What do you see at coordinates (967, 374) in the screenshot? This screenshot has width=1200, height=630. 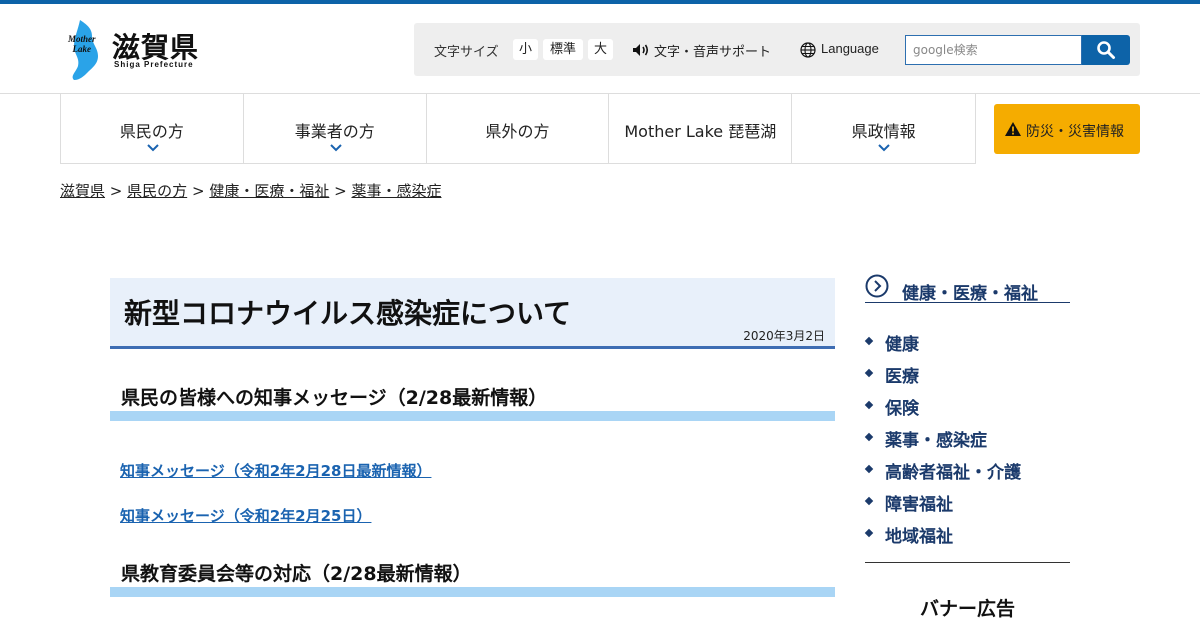 I see `sidebar-item-medical: 医療` at bounding box center [967, 374].